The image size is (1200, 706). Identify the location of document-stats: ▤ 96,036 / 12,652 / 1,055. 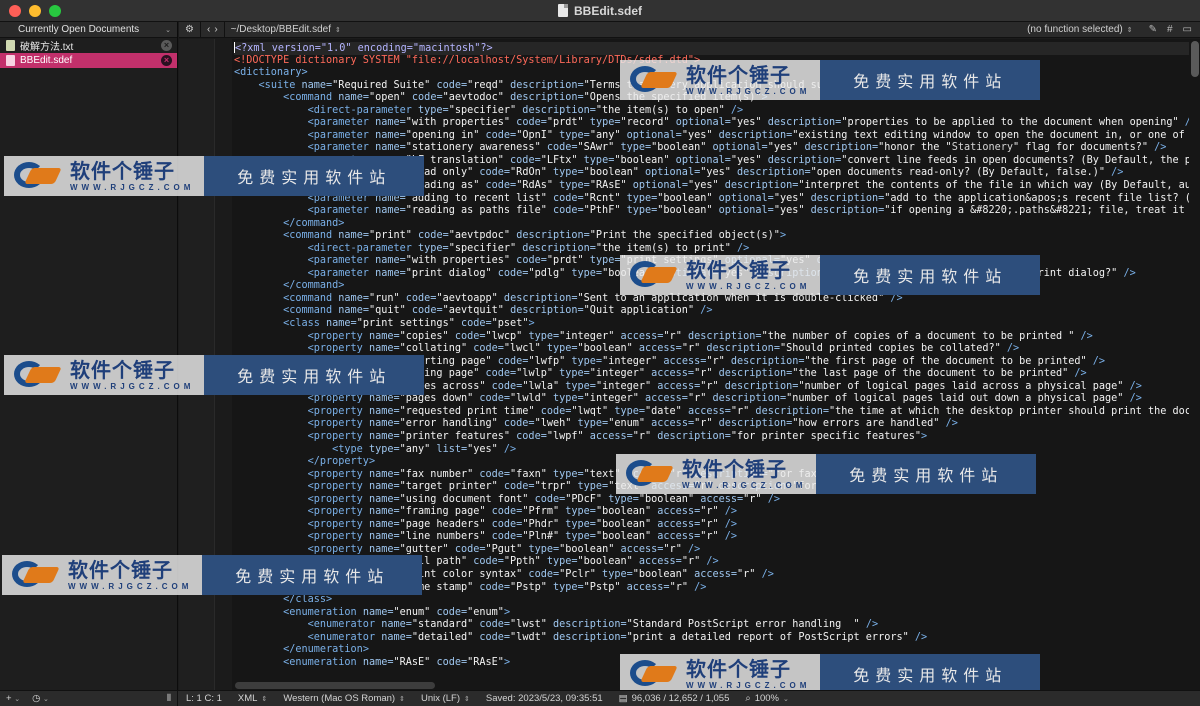
(674, 698).